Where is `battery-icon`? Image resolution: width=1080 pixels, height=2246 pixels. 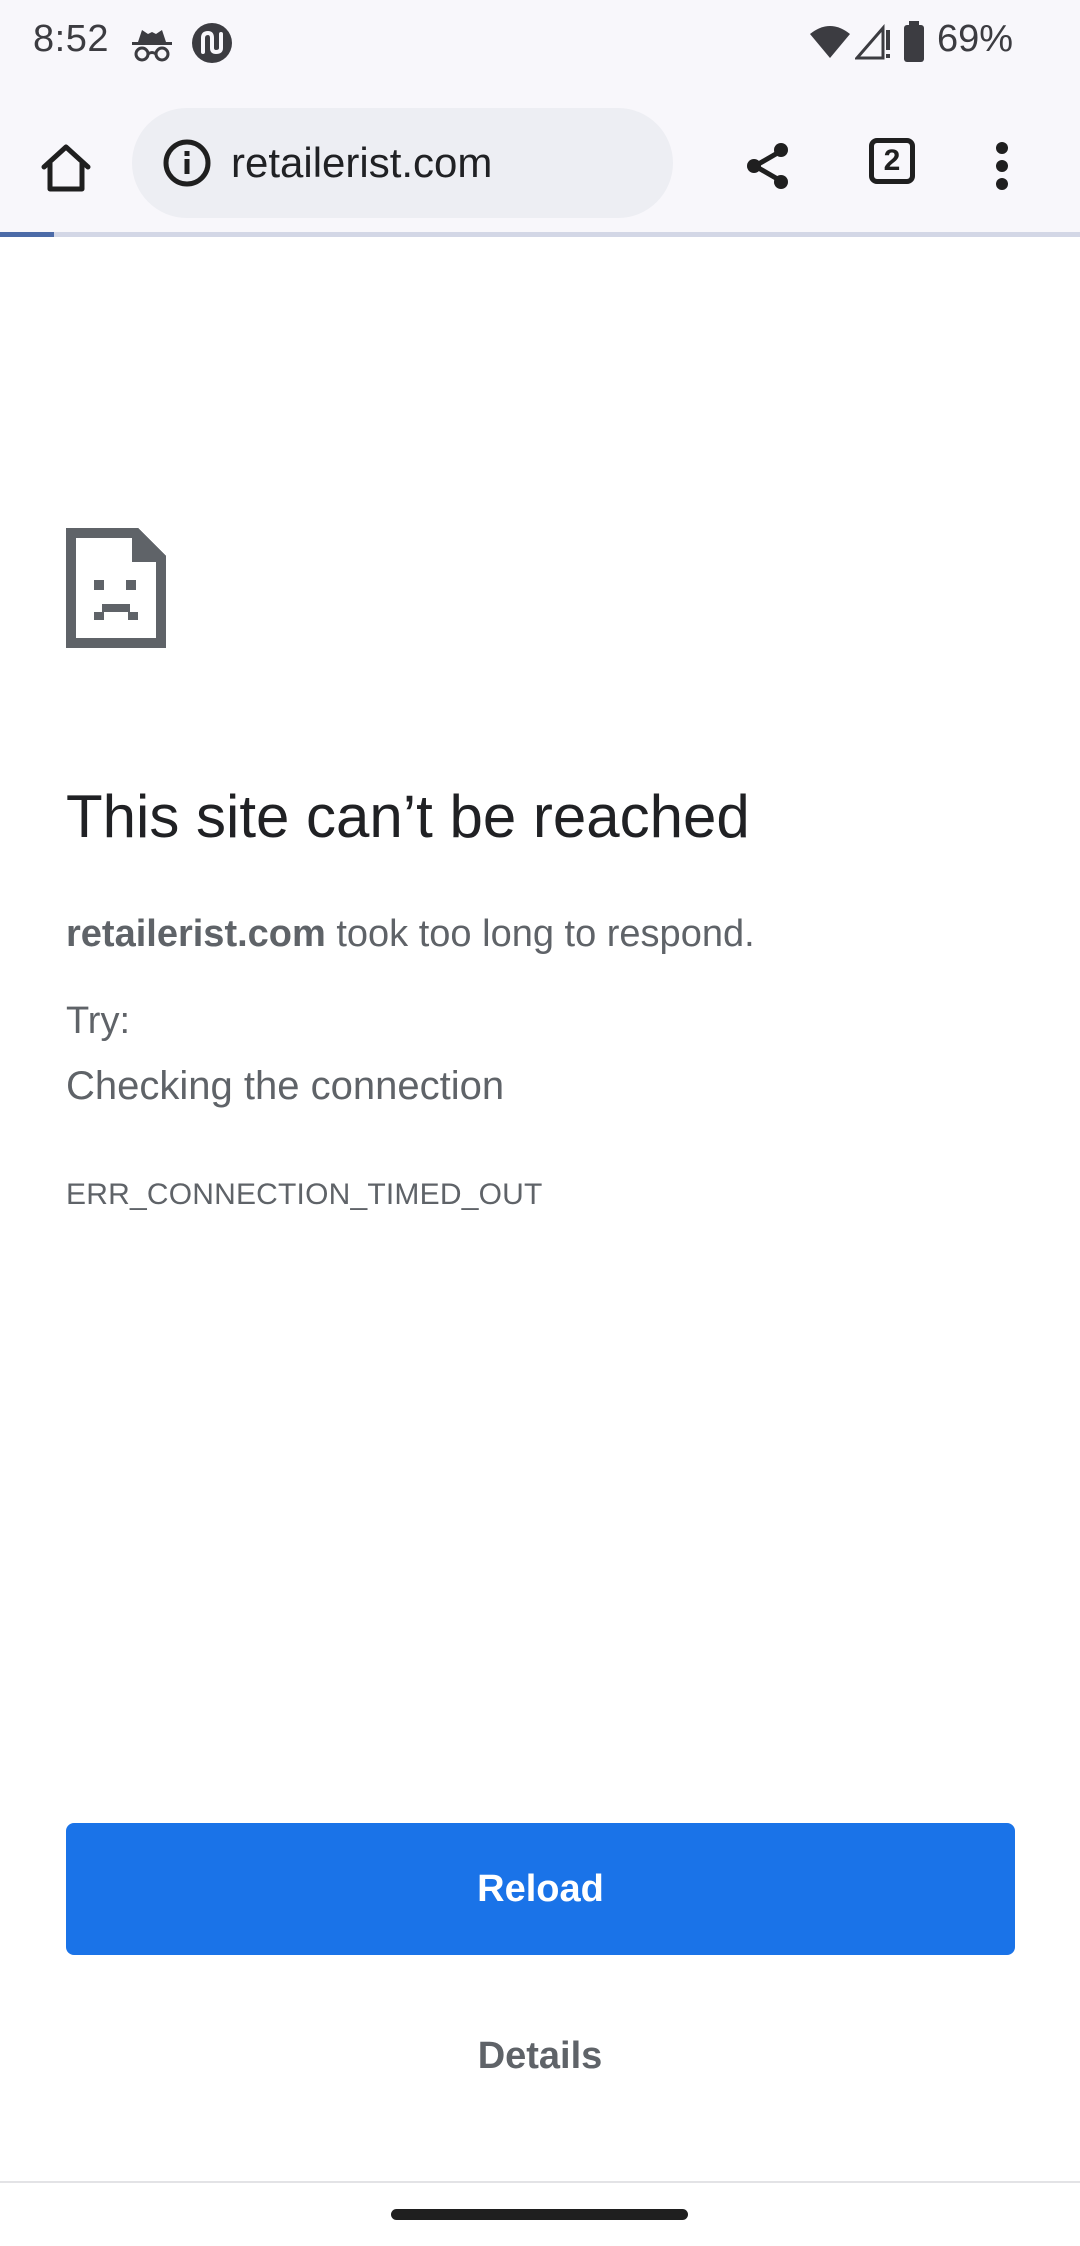
battery-icon is located at coordinates (914, 42).